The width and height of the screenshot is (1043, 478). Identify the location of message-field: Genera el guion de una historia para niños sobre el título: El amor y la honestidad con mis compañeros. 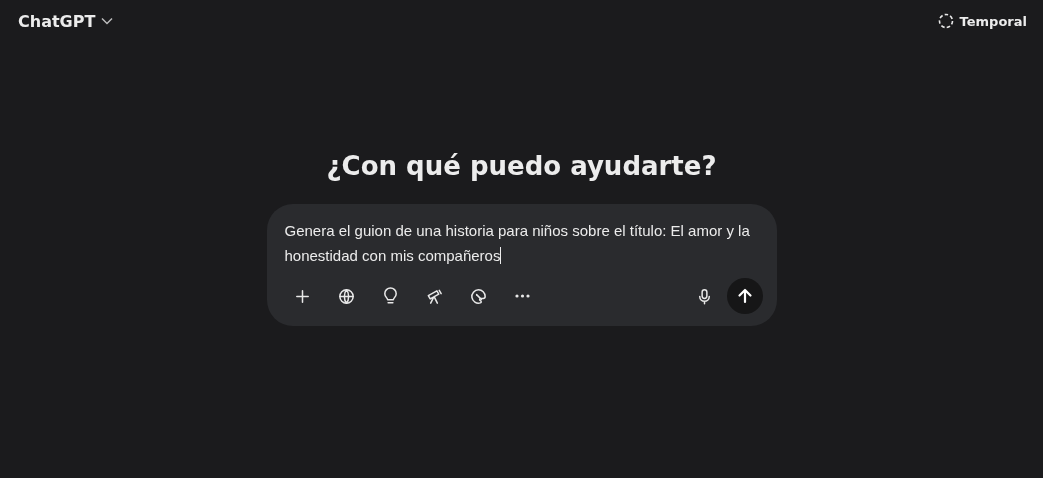
(523, 243).